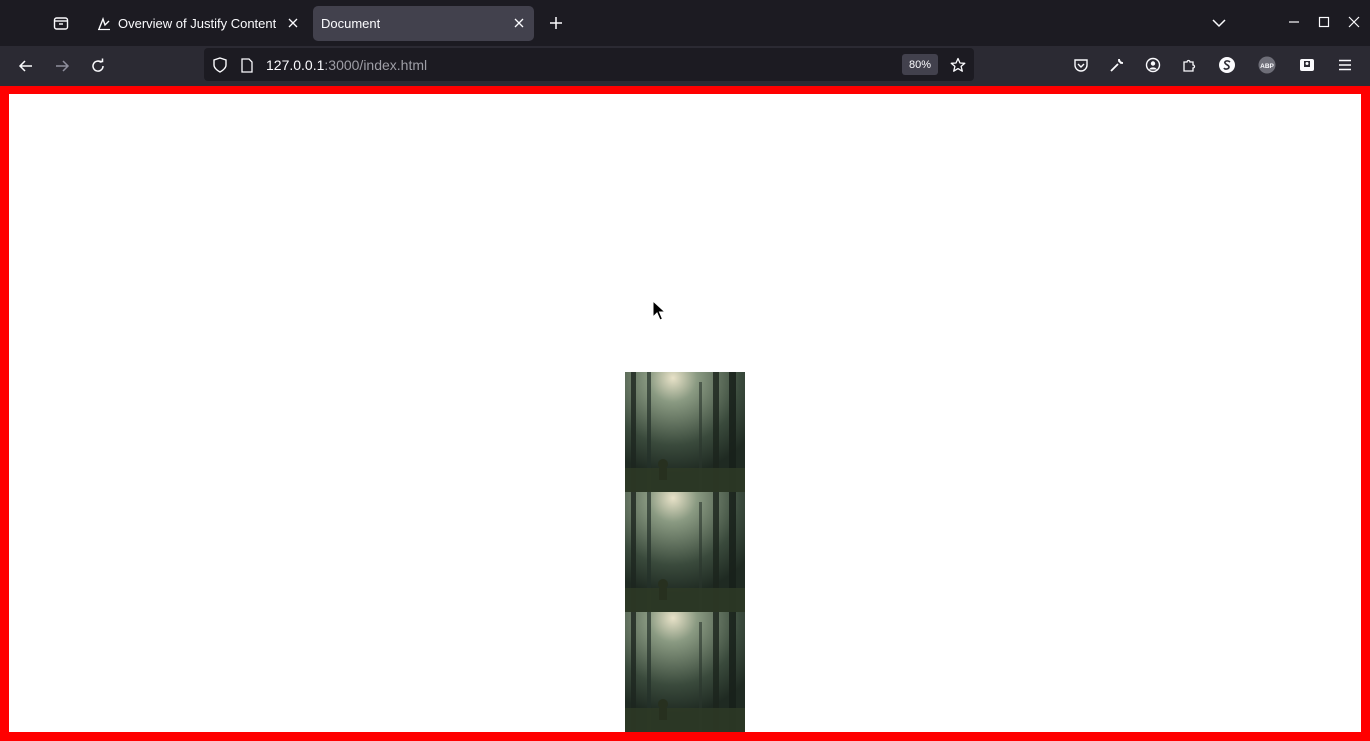  I want to click on menu-icon, so click(1345, 65).